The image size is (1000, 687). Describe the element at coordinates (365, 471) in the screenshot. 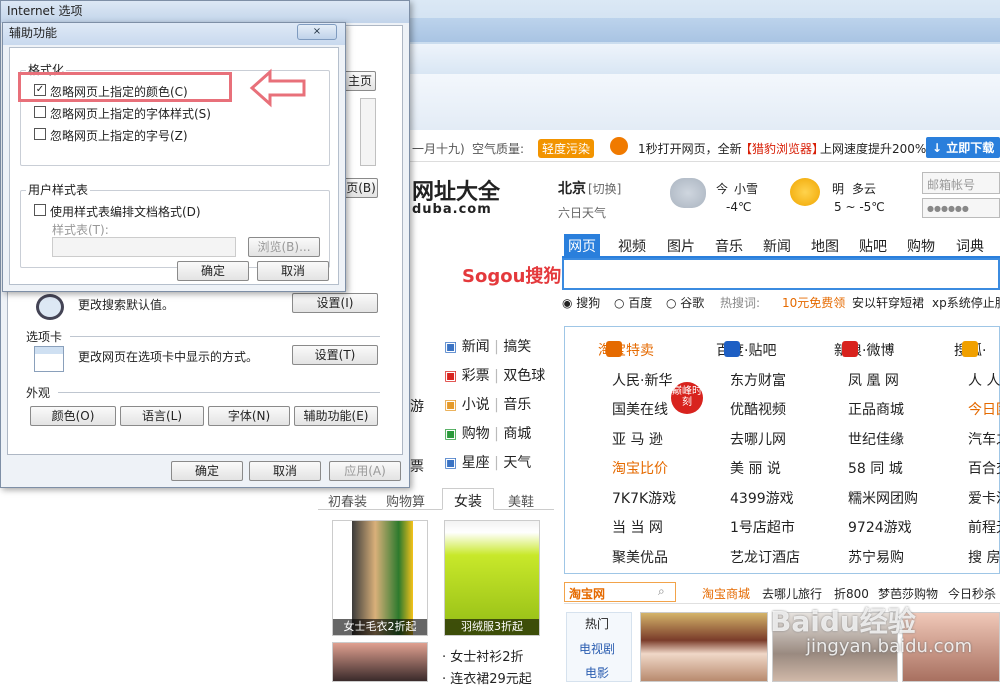

I see `apply-button: 应用(A)` at that location.